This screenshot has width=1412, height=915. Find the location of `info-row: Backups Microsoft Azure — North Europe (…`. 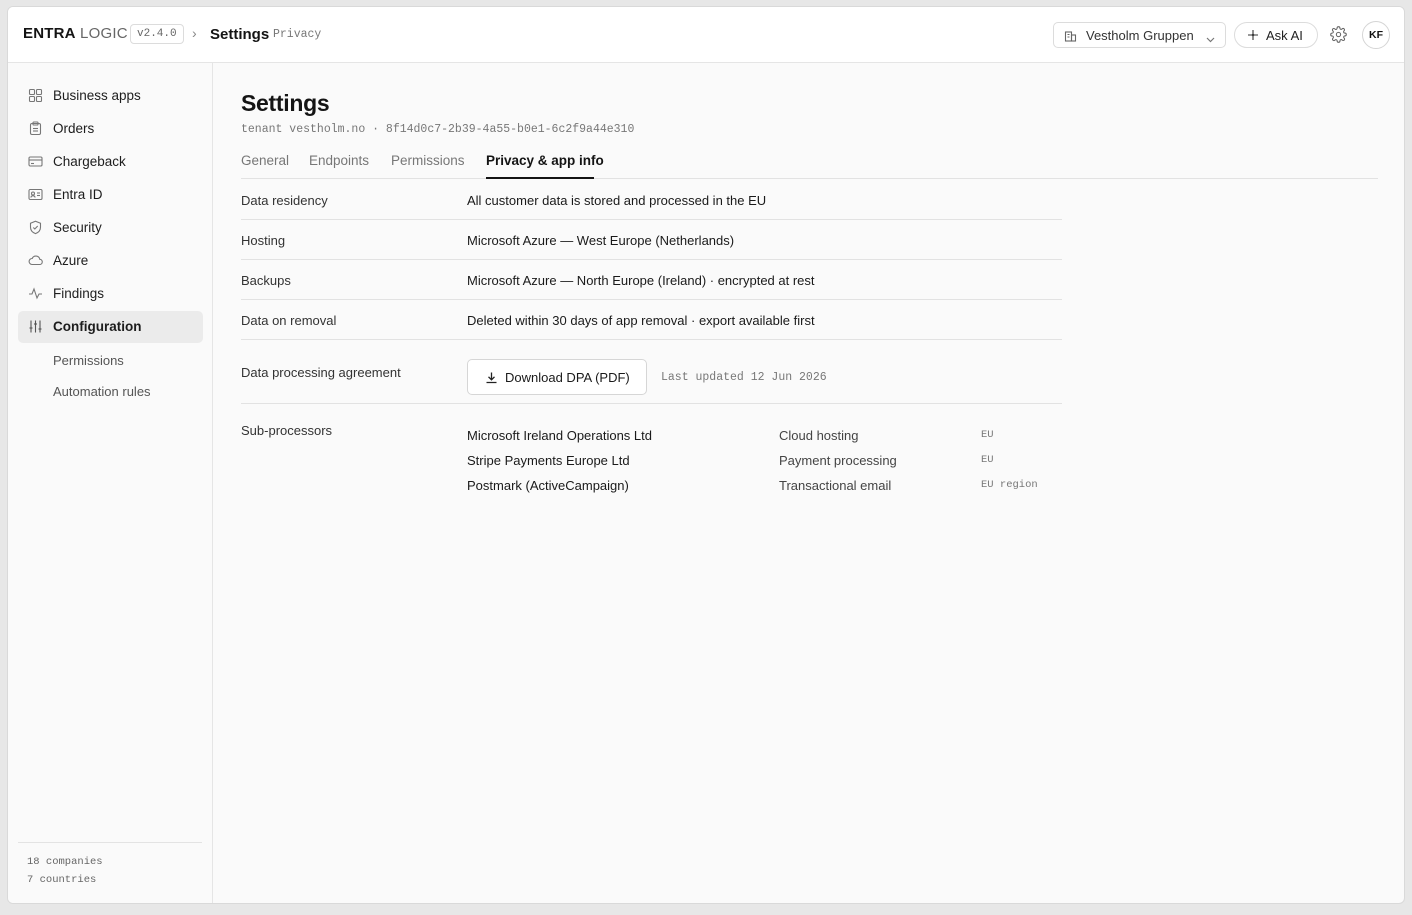

info-row: Backups Microsoft Azure — North Europe (… is located at coordinates (651, 280).